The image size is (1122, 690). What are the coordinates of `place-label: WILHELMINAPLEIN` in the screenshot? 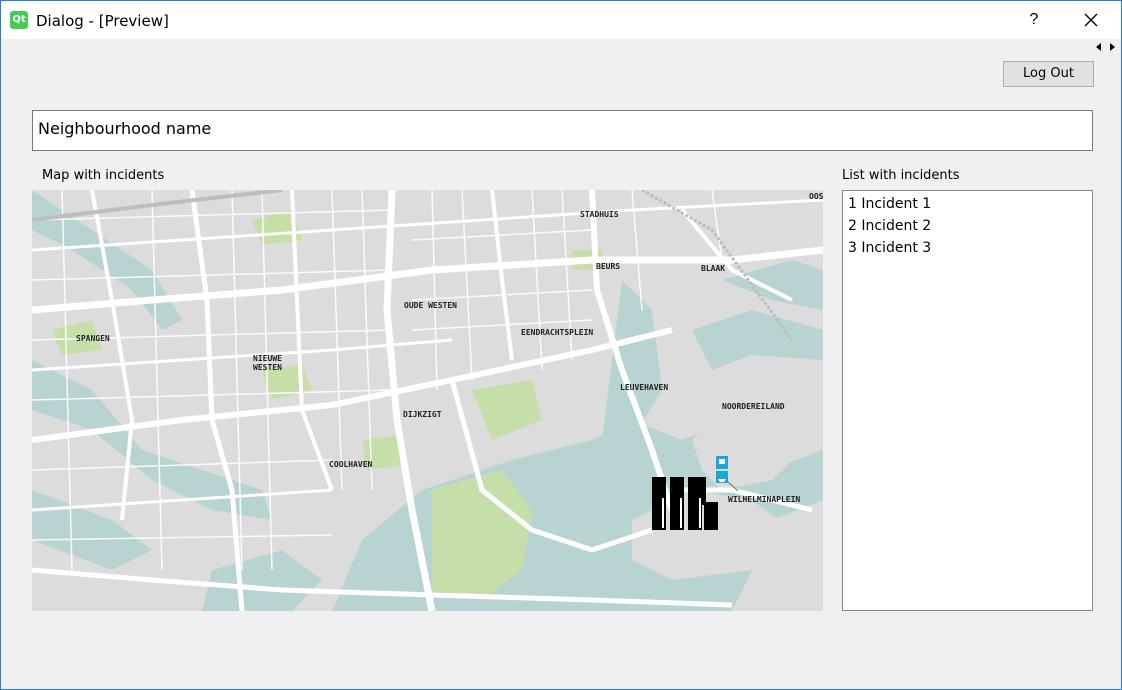 It's located at (764, 499).